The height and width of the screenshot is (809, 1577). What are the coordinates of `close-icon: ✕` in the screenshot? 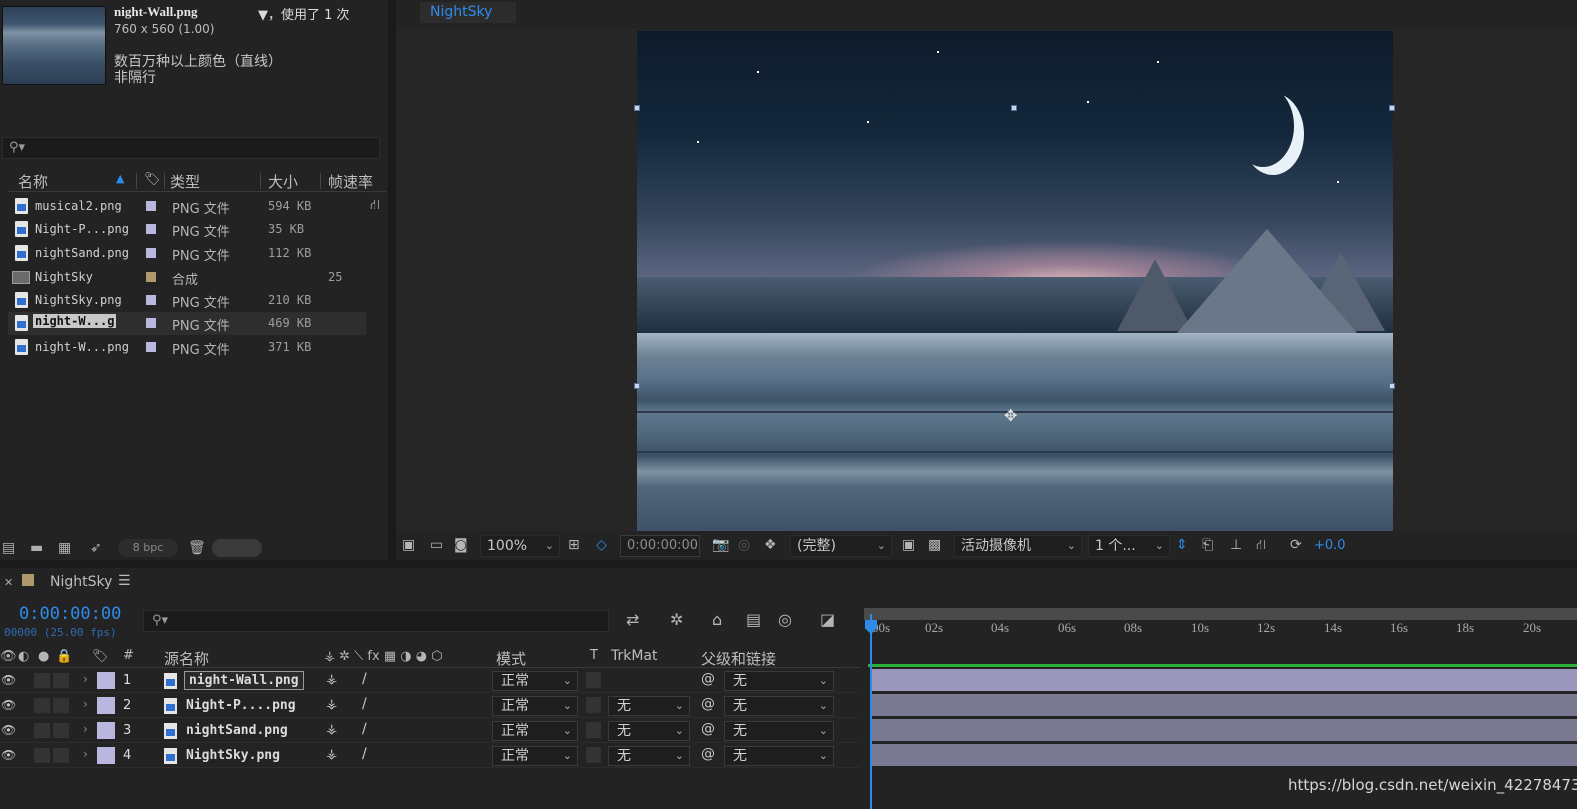 It's located at (8, 582).